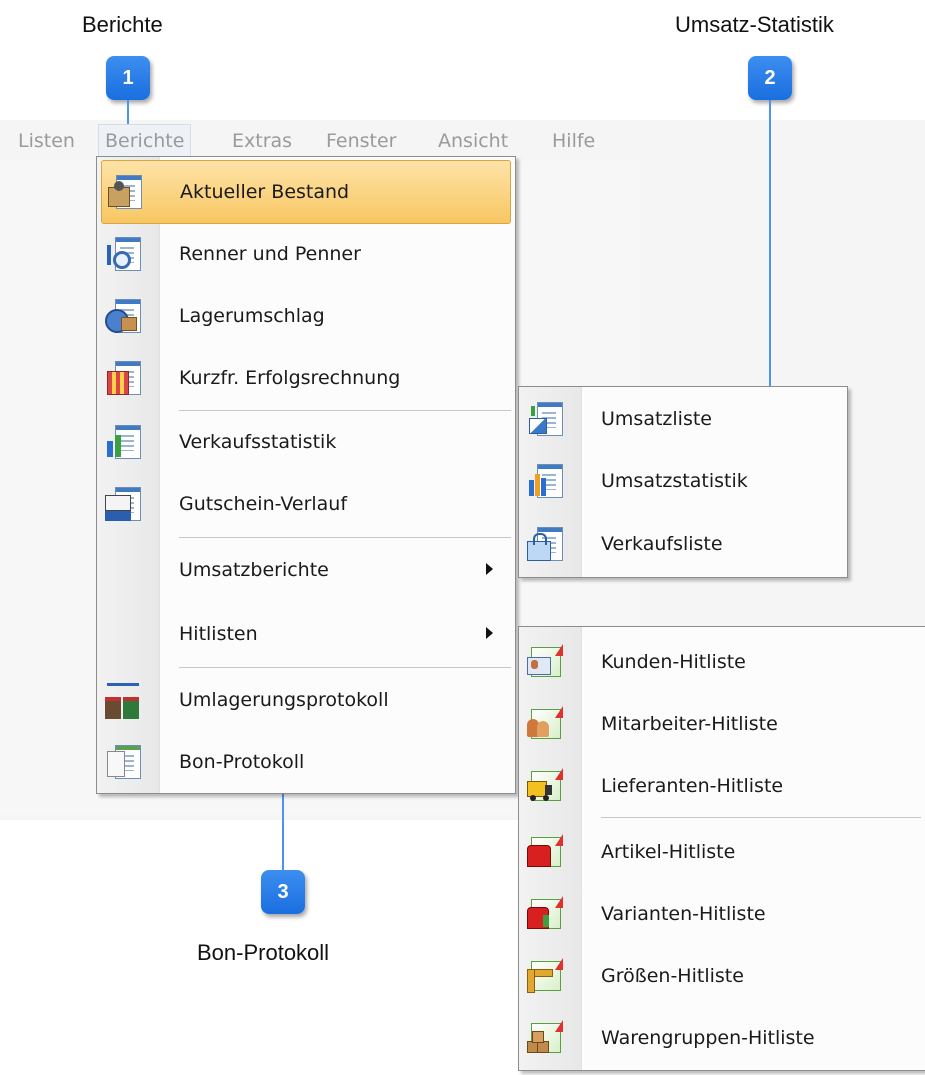  What do you see at coordinates (123, 701) in the screenshot?
I see `transfer-stores-icon` at bounding box center [123, 701].